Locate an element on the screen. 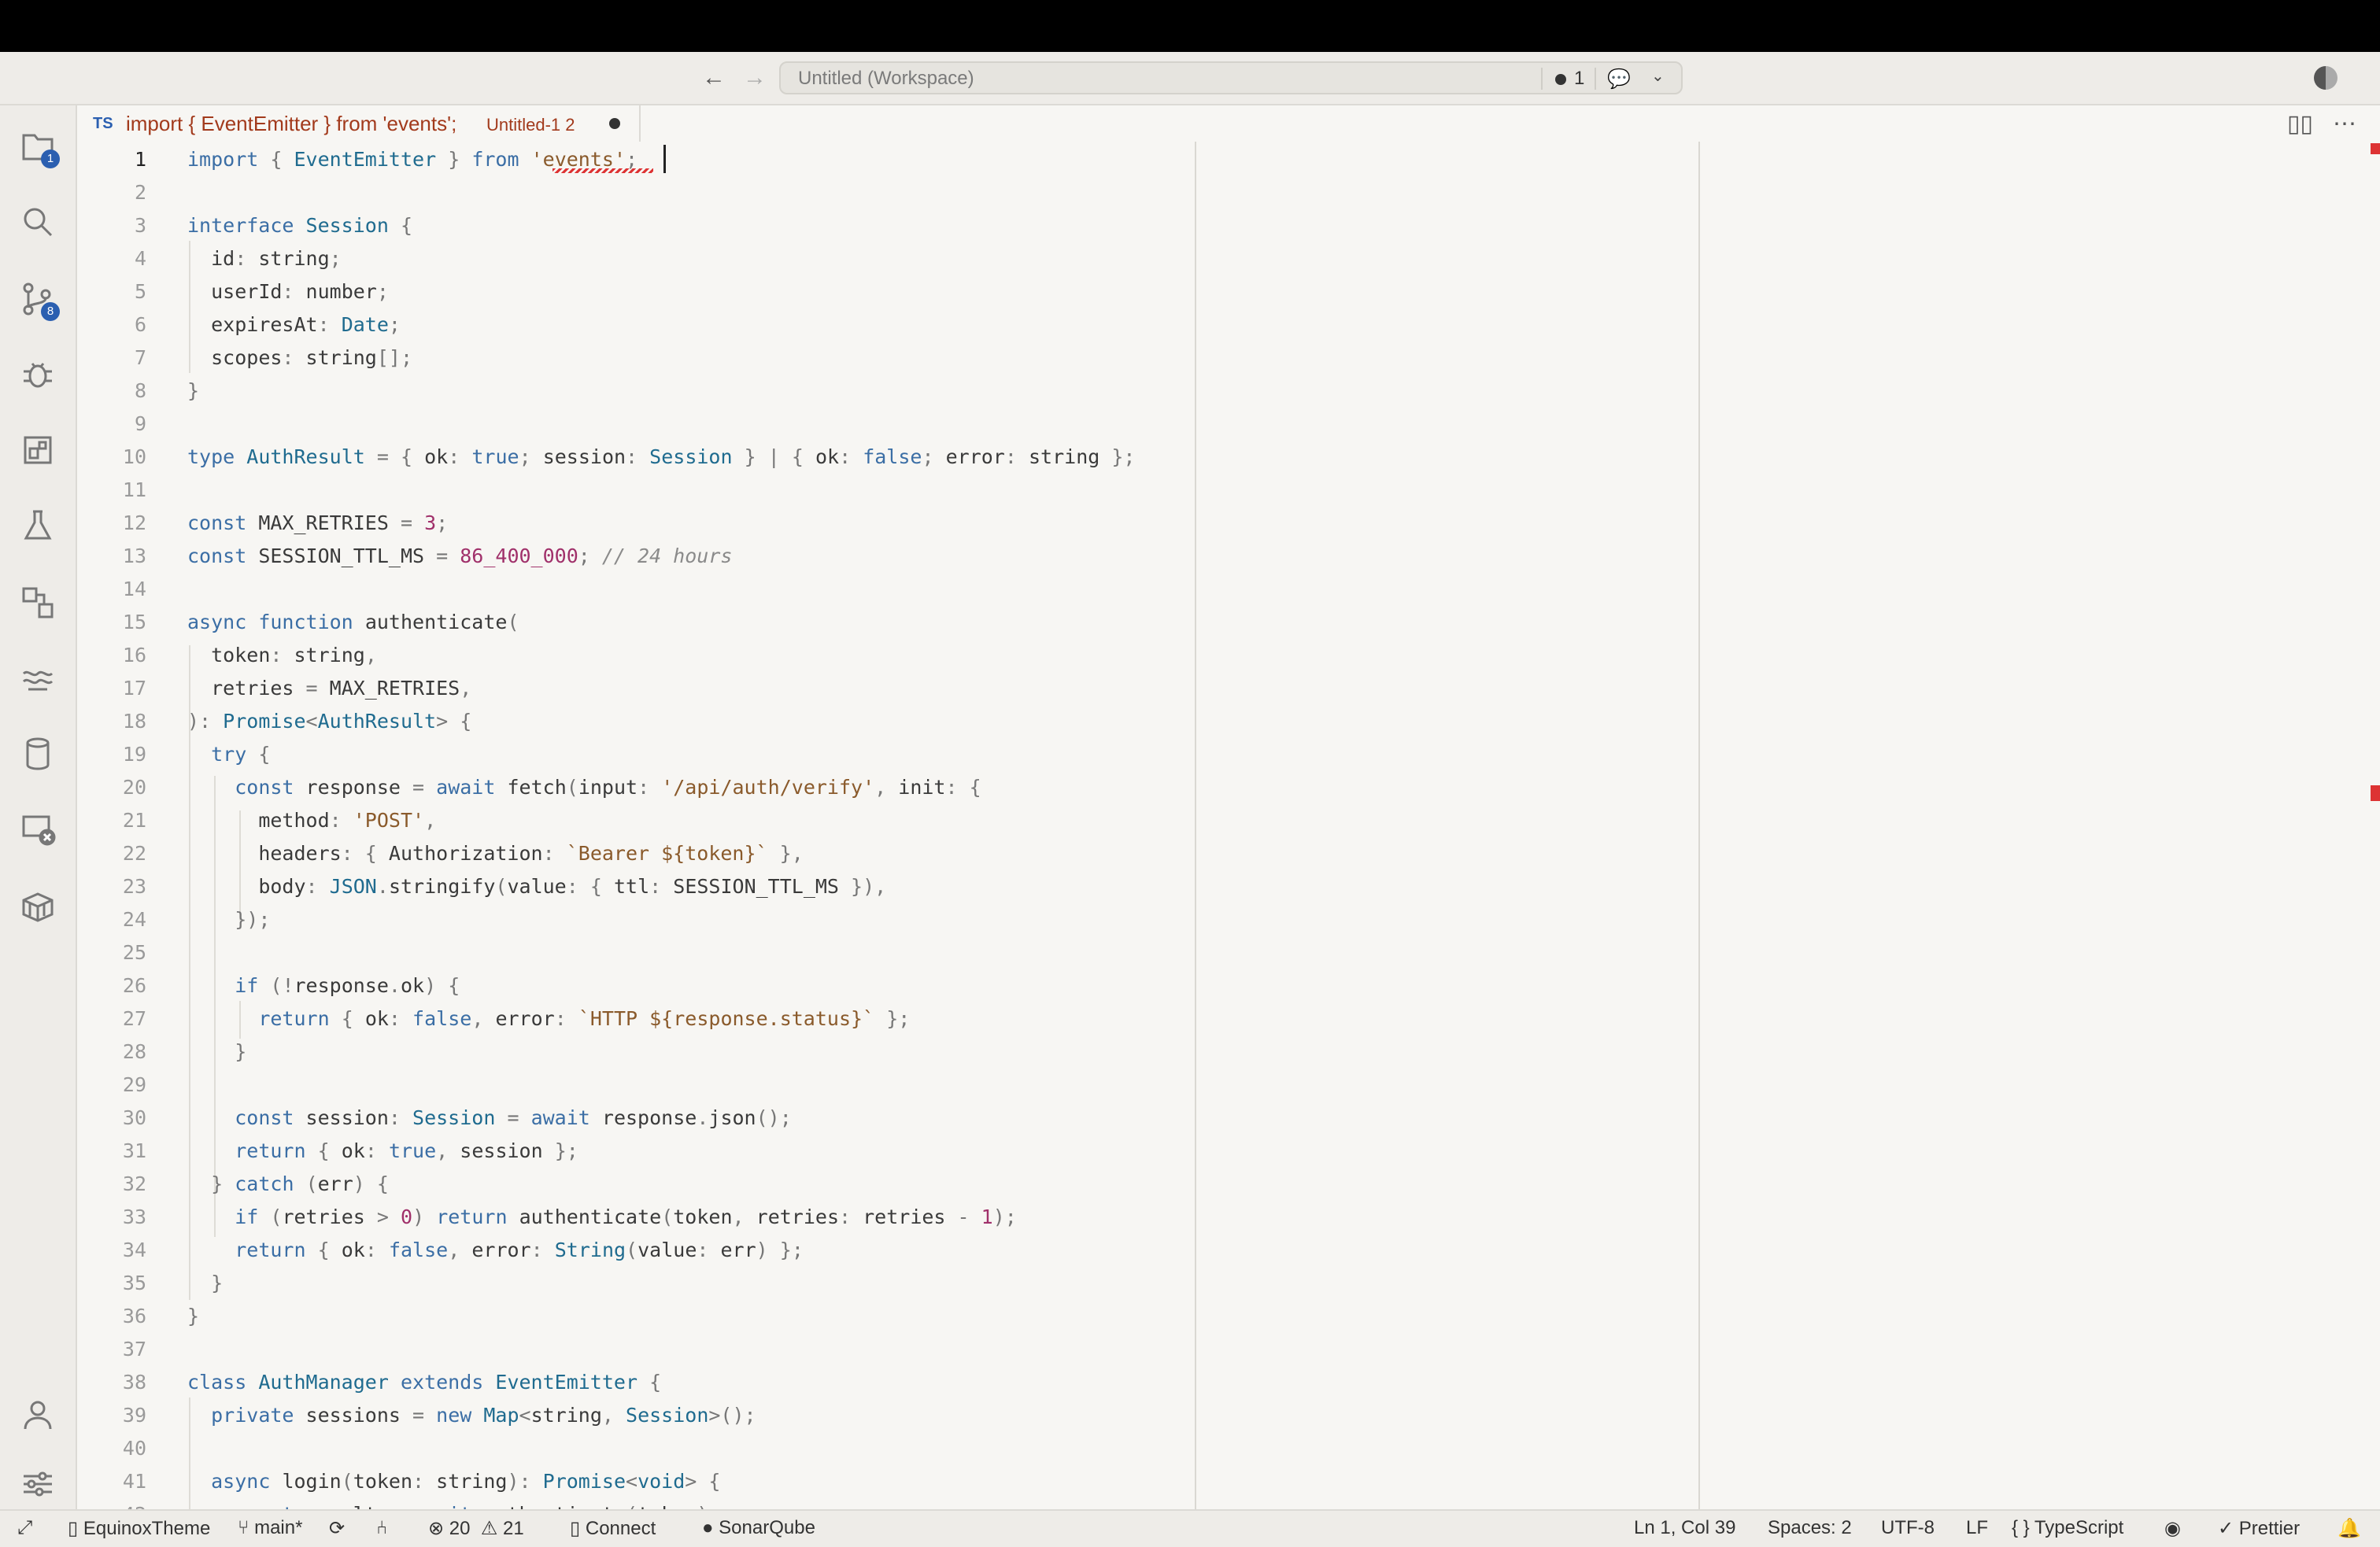 This screenshot has height=1547, width=2380. code-line: scopes: string[]; is located at coordinates (299, 358).